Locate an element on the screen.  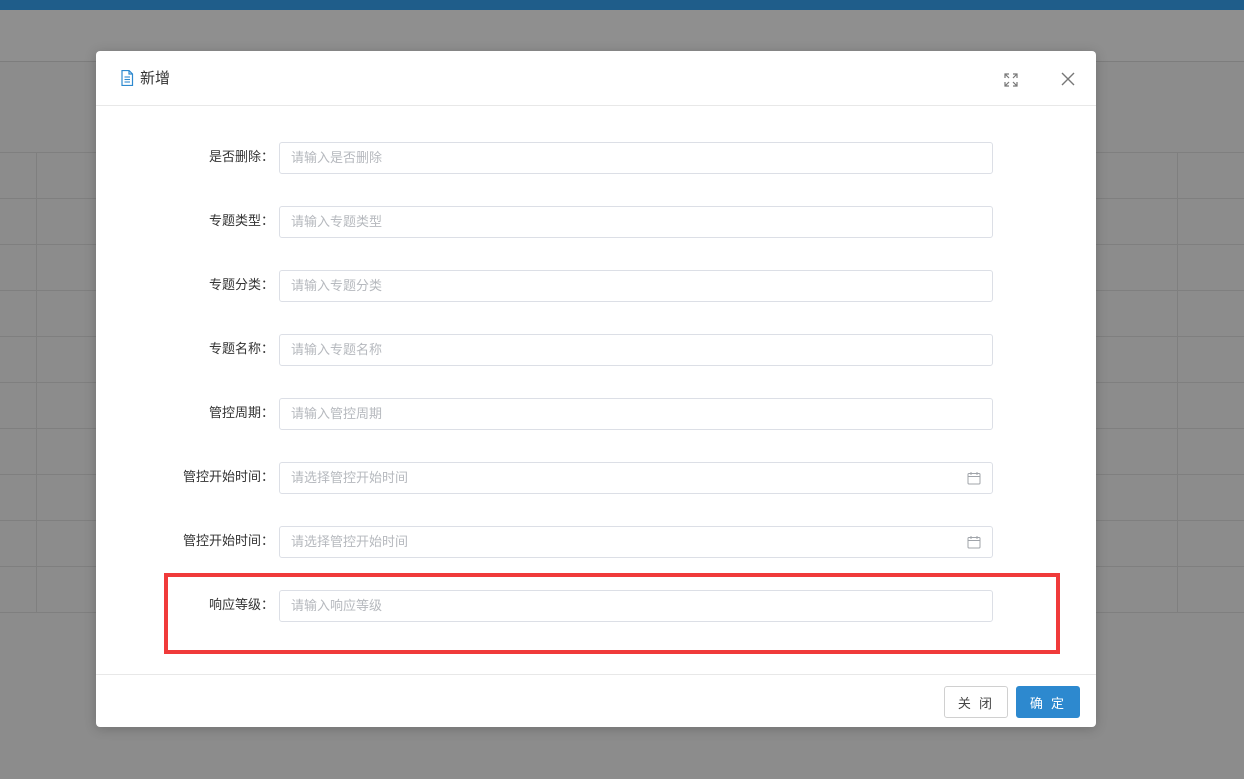
form-row-control-start-time-2: 管控开始时间： is located at coordinates (596, 542).